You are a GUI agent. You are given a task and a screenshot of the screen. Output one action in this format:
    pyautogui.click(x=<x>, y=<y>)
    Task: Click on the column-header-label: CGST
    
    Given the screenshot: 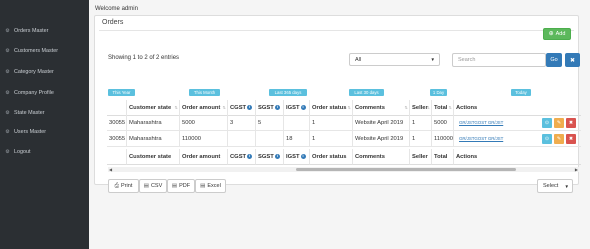 What is the action you would take?
    pyautogui.click(x=238, y=107)
    